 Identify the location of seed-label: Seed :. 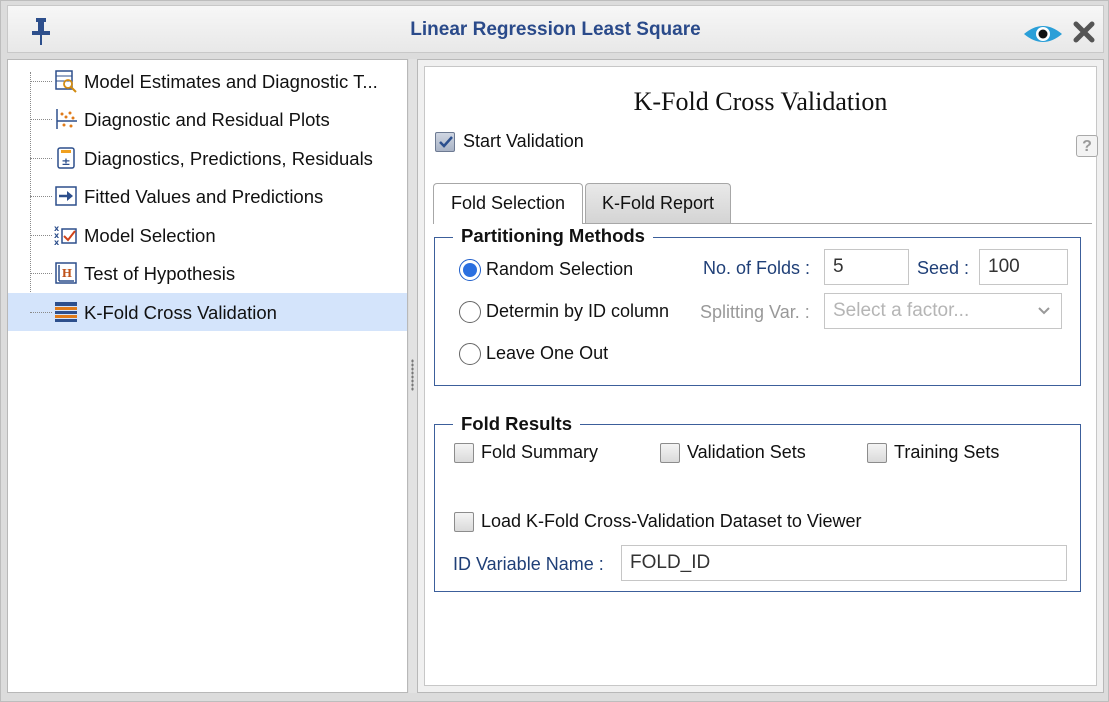
(943, 268).